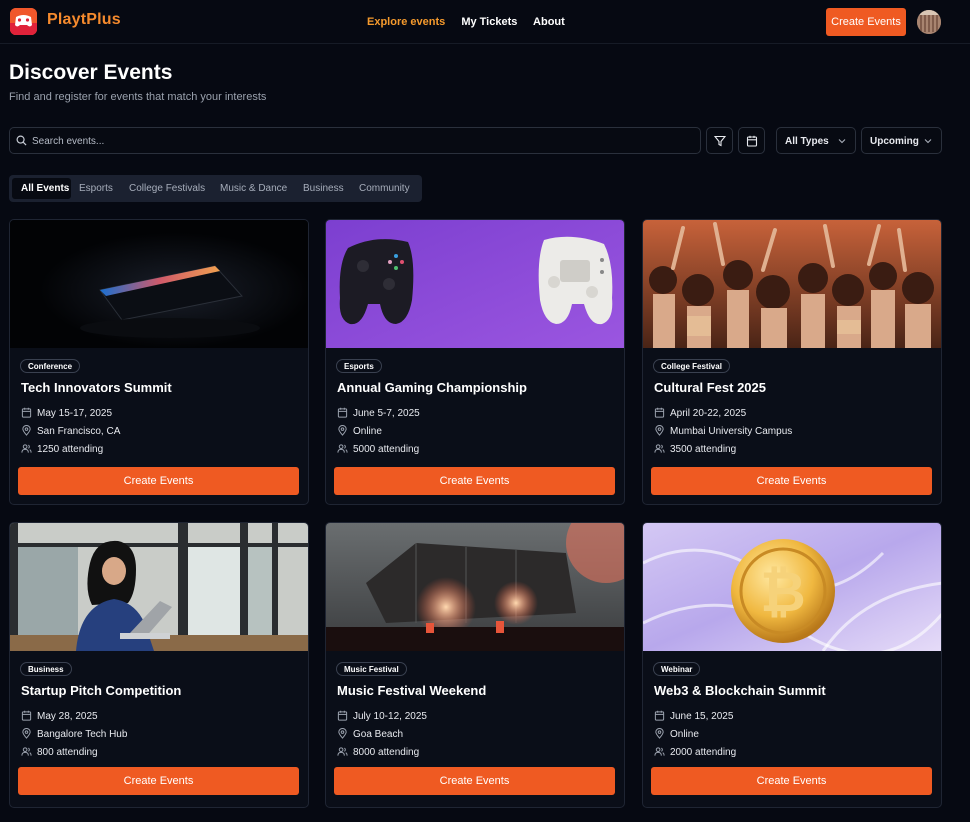  I want to click on event-category-badge: College Festival, so click(691, 366).